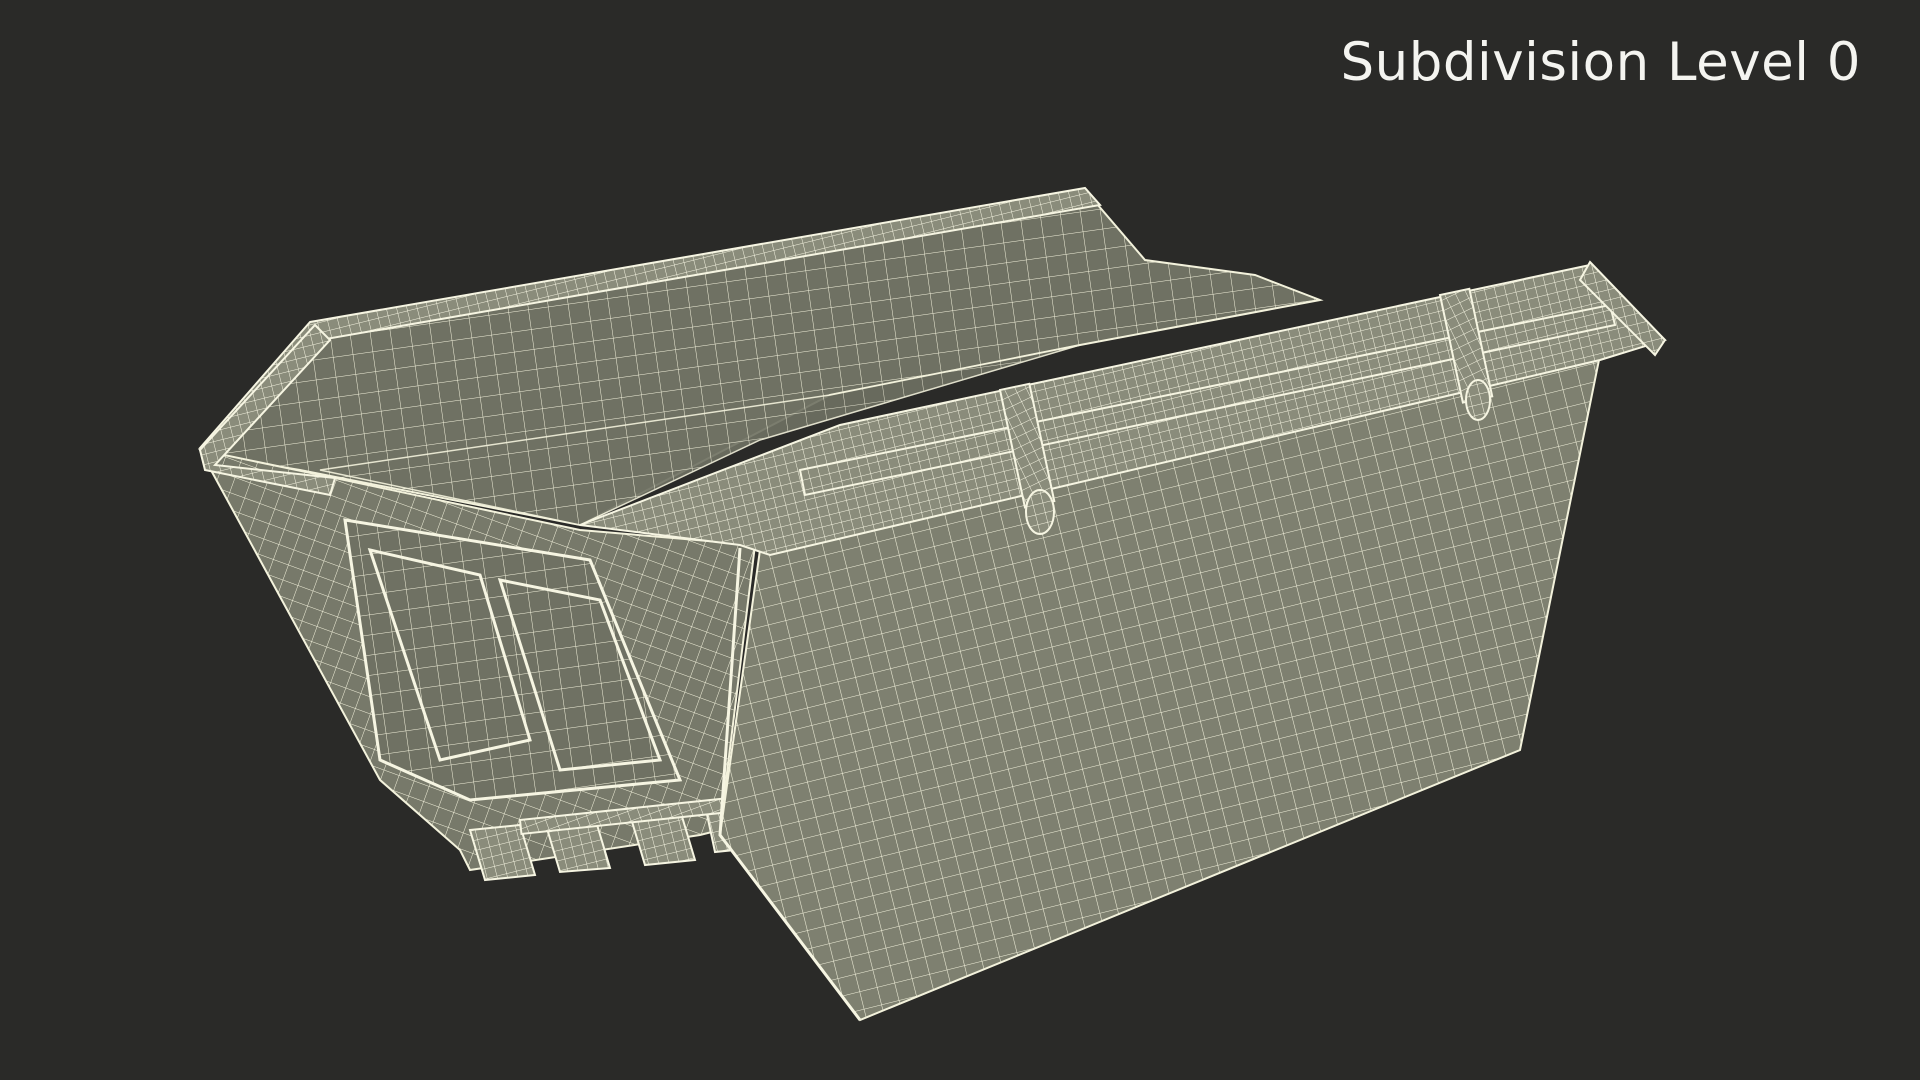  I want to click on subdivision-level-label: Subdivision Level 0, so click(1600, 62).